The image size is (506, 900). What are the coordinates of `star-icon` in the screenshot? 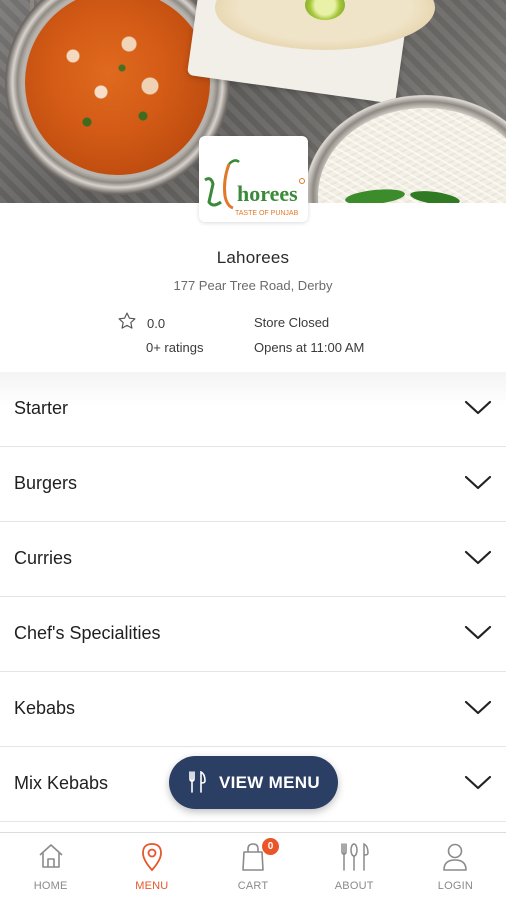 It's located at (127, 320).